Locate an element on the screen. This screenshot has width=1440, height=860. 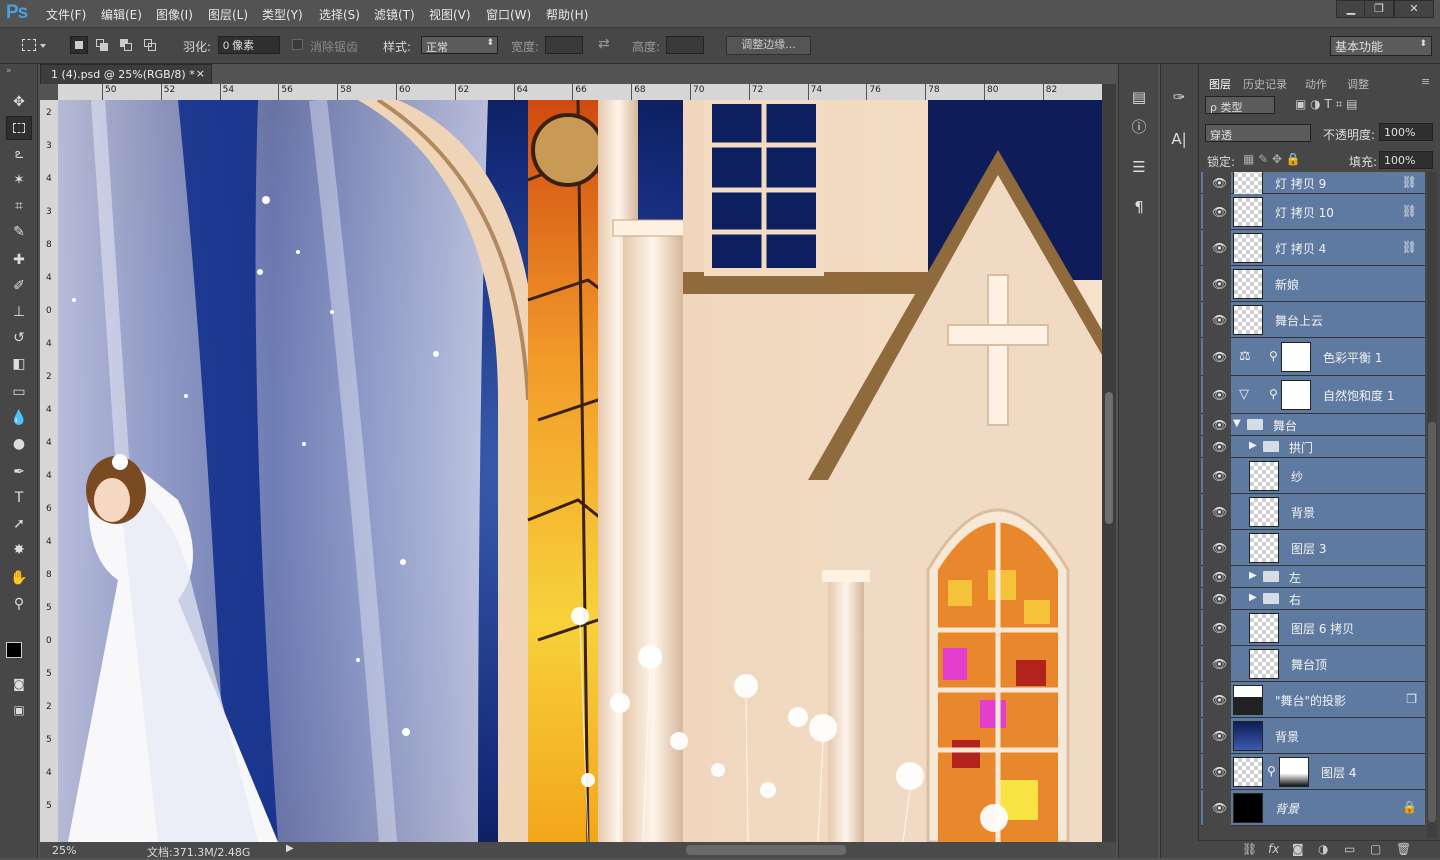
blend-mode-select: 穿透 is located at coordinates (1258, 133).